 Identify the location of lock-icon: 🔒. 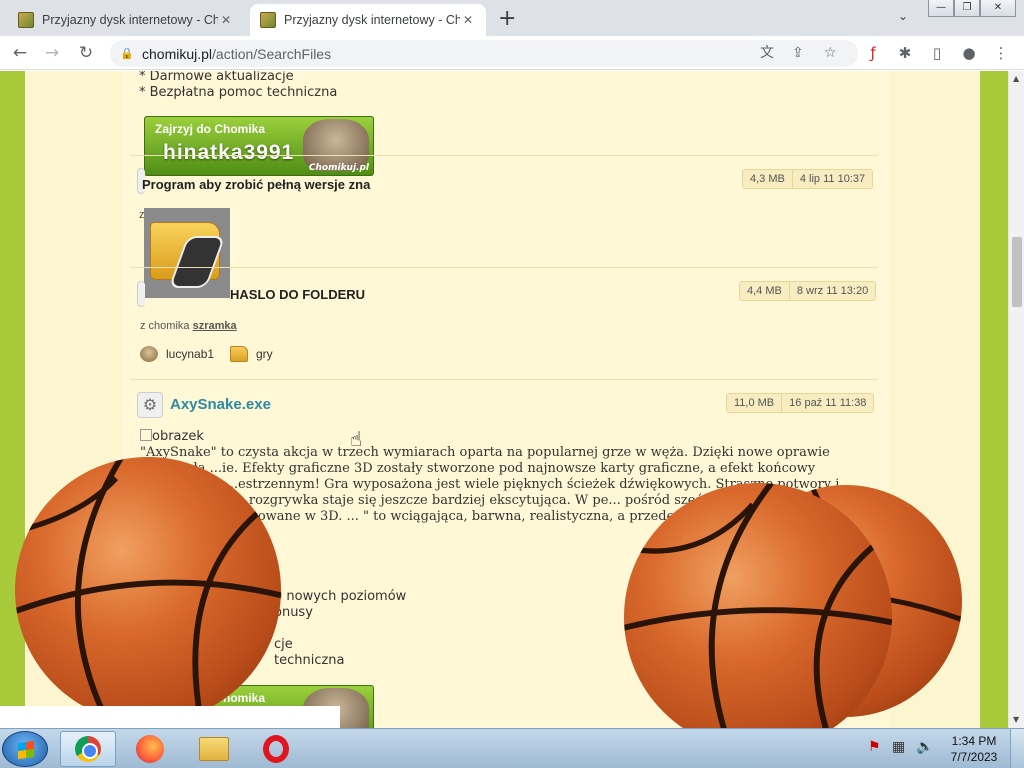
(127, 53).